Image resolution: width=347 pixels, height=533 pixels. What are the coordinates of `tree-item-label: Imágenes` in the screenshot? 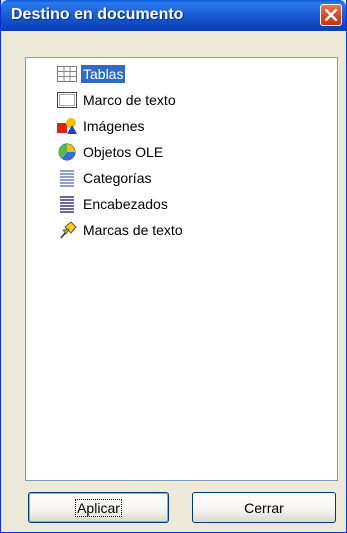 It's located at (114, 126).